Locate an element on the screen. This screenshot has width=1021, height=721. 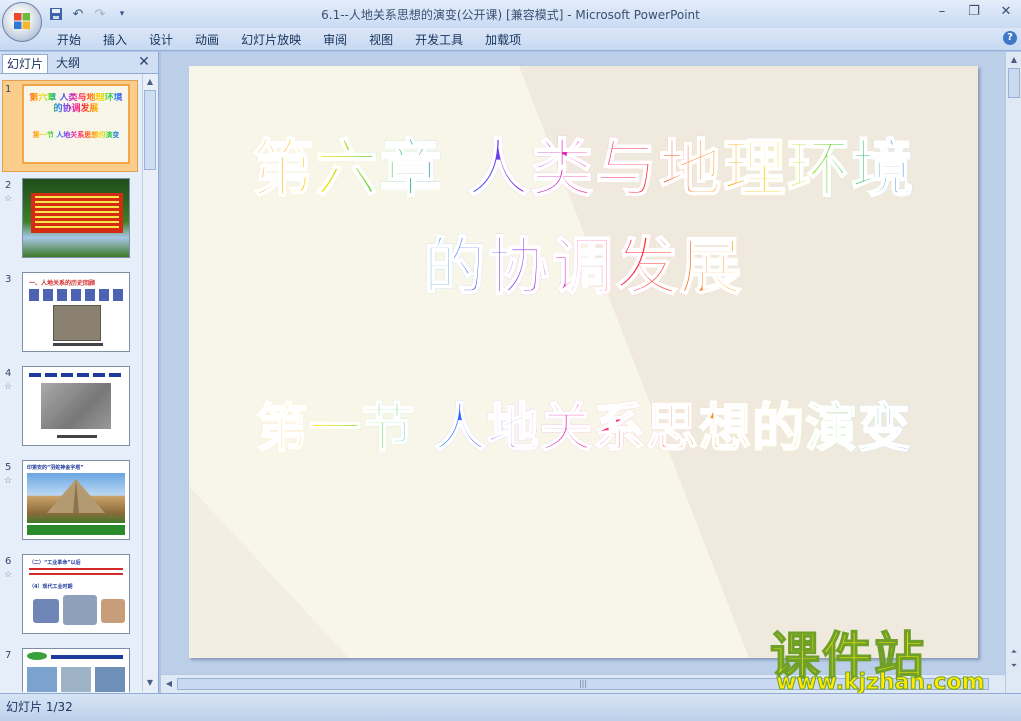
close-icon: ✕ is located at coordinates (1006, 12).